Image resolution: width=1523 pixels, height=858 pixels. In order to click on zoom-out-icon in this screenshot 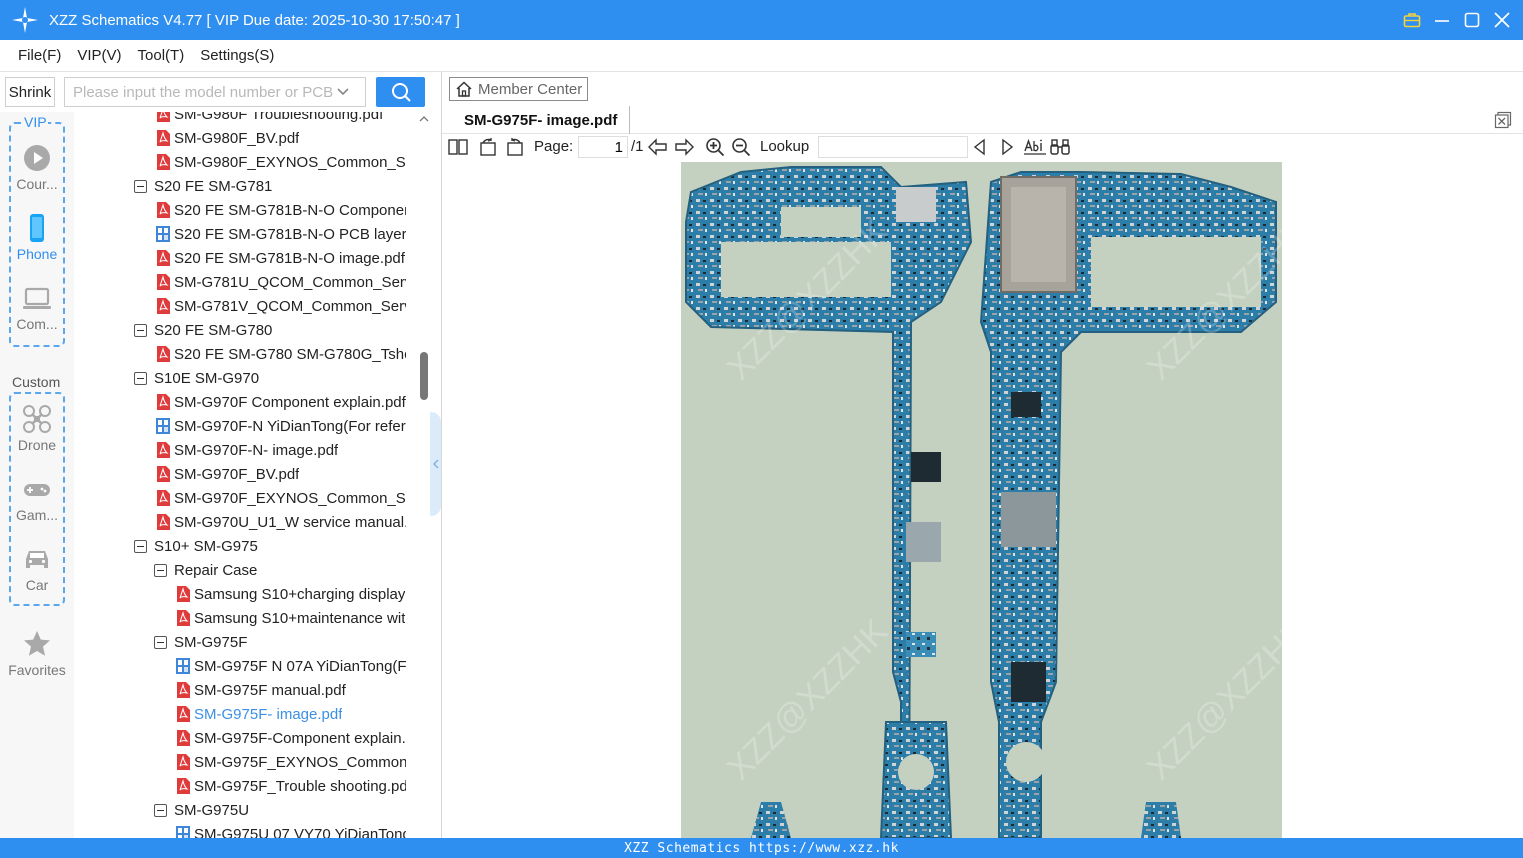, I will do `click(741, 147)`.